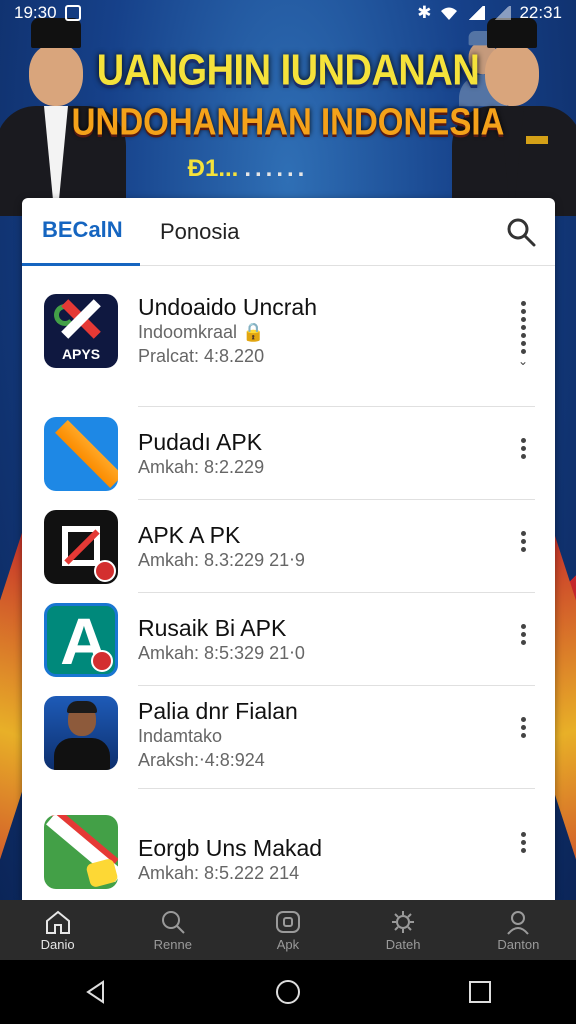 Image resolution: width=576 pixels, height=1024 pixels. I want to click on nav-label: Danio, so click(57, 944).